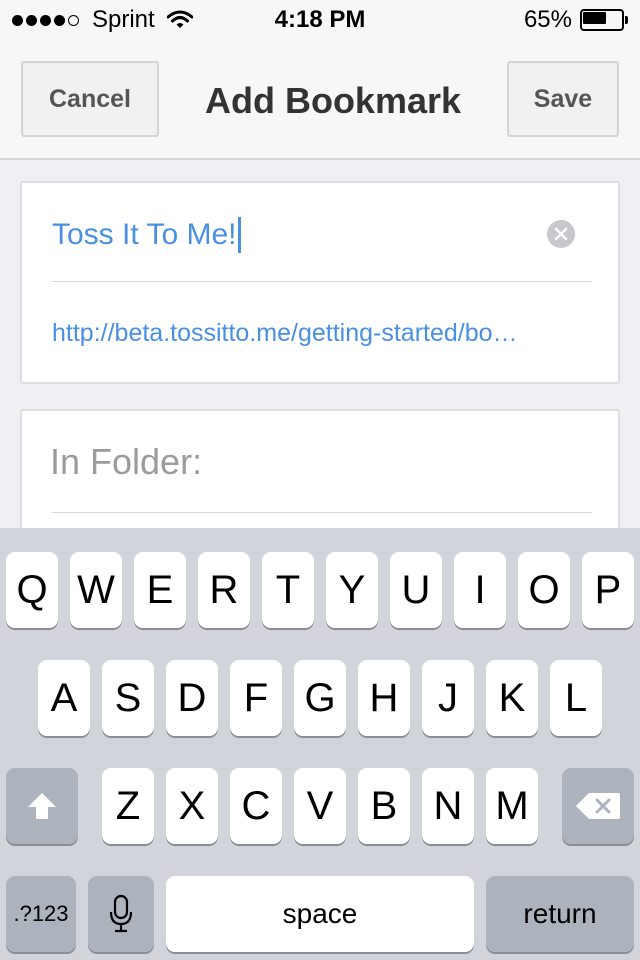  Describe the element at coordinates (239, 235) in the screenshot. I see `text-cursor` at that location.